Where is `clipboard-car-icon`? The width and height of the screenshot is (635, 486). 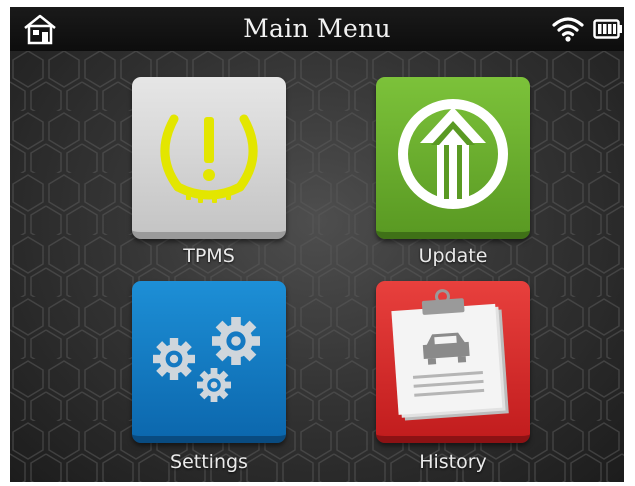 clipboard-car-icon is located at coordinates (450, 355).